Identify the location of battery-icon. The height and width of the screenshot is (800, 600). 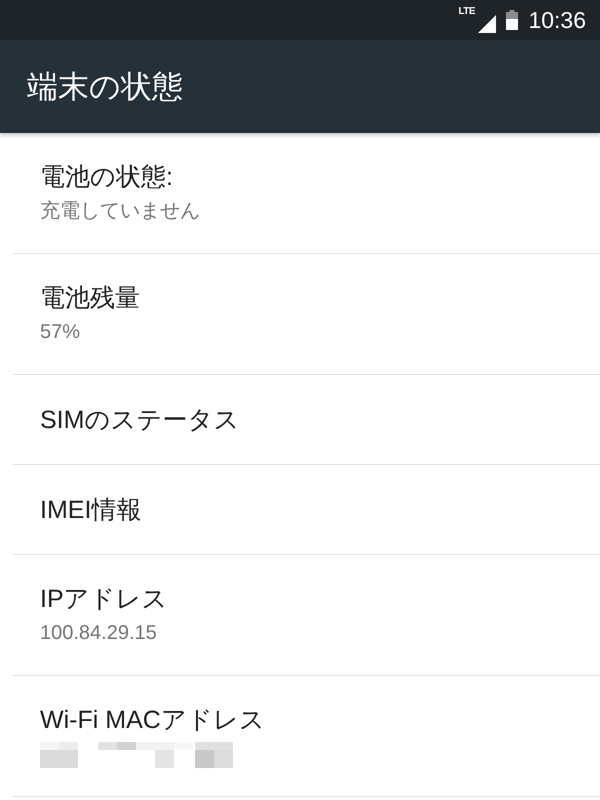
(512, 20).